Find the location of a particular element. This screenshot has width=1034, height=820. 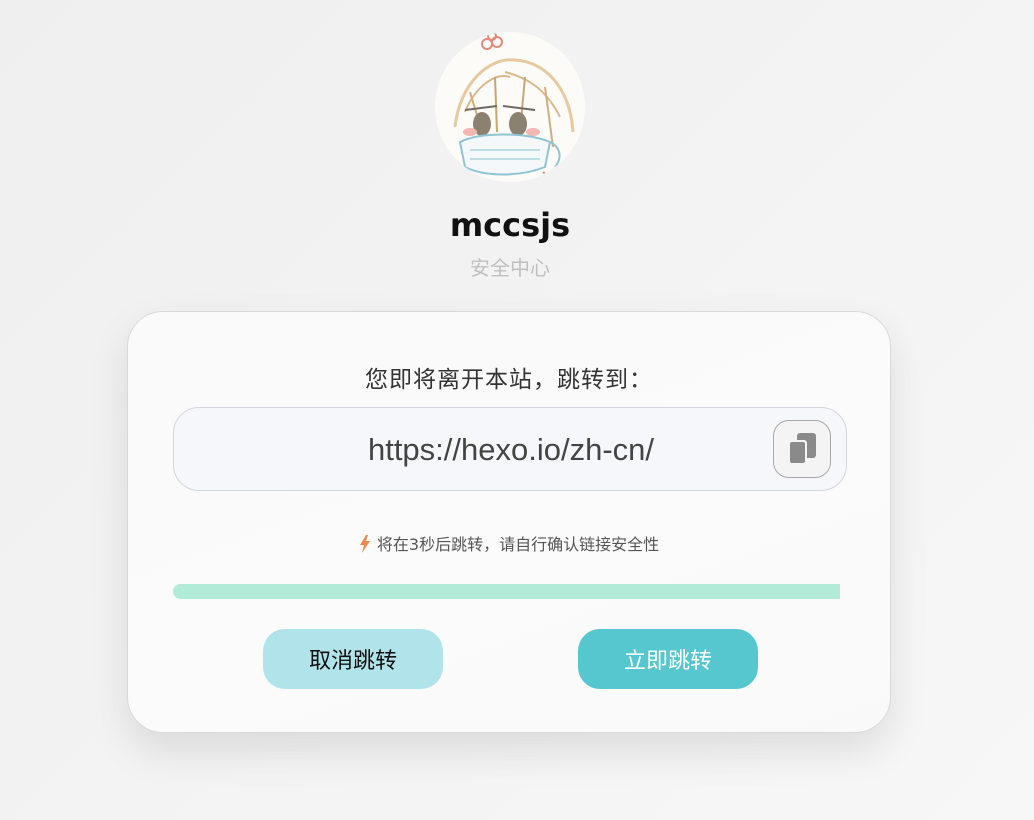

cancel-button: 取消跳转 is located at coordinates (353, 659).